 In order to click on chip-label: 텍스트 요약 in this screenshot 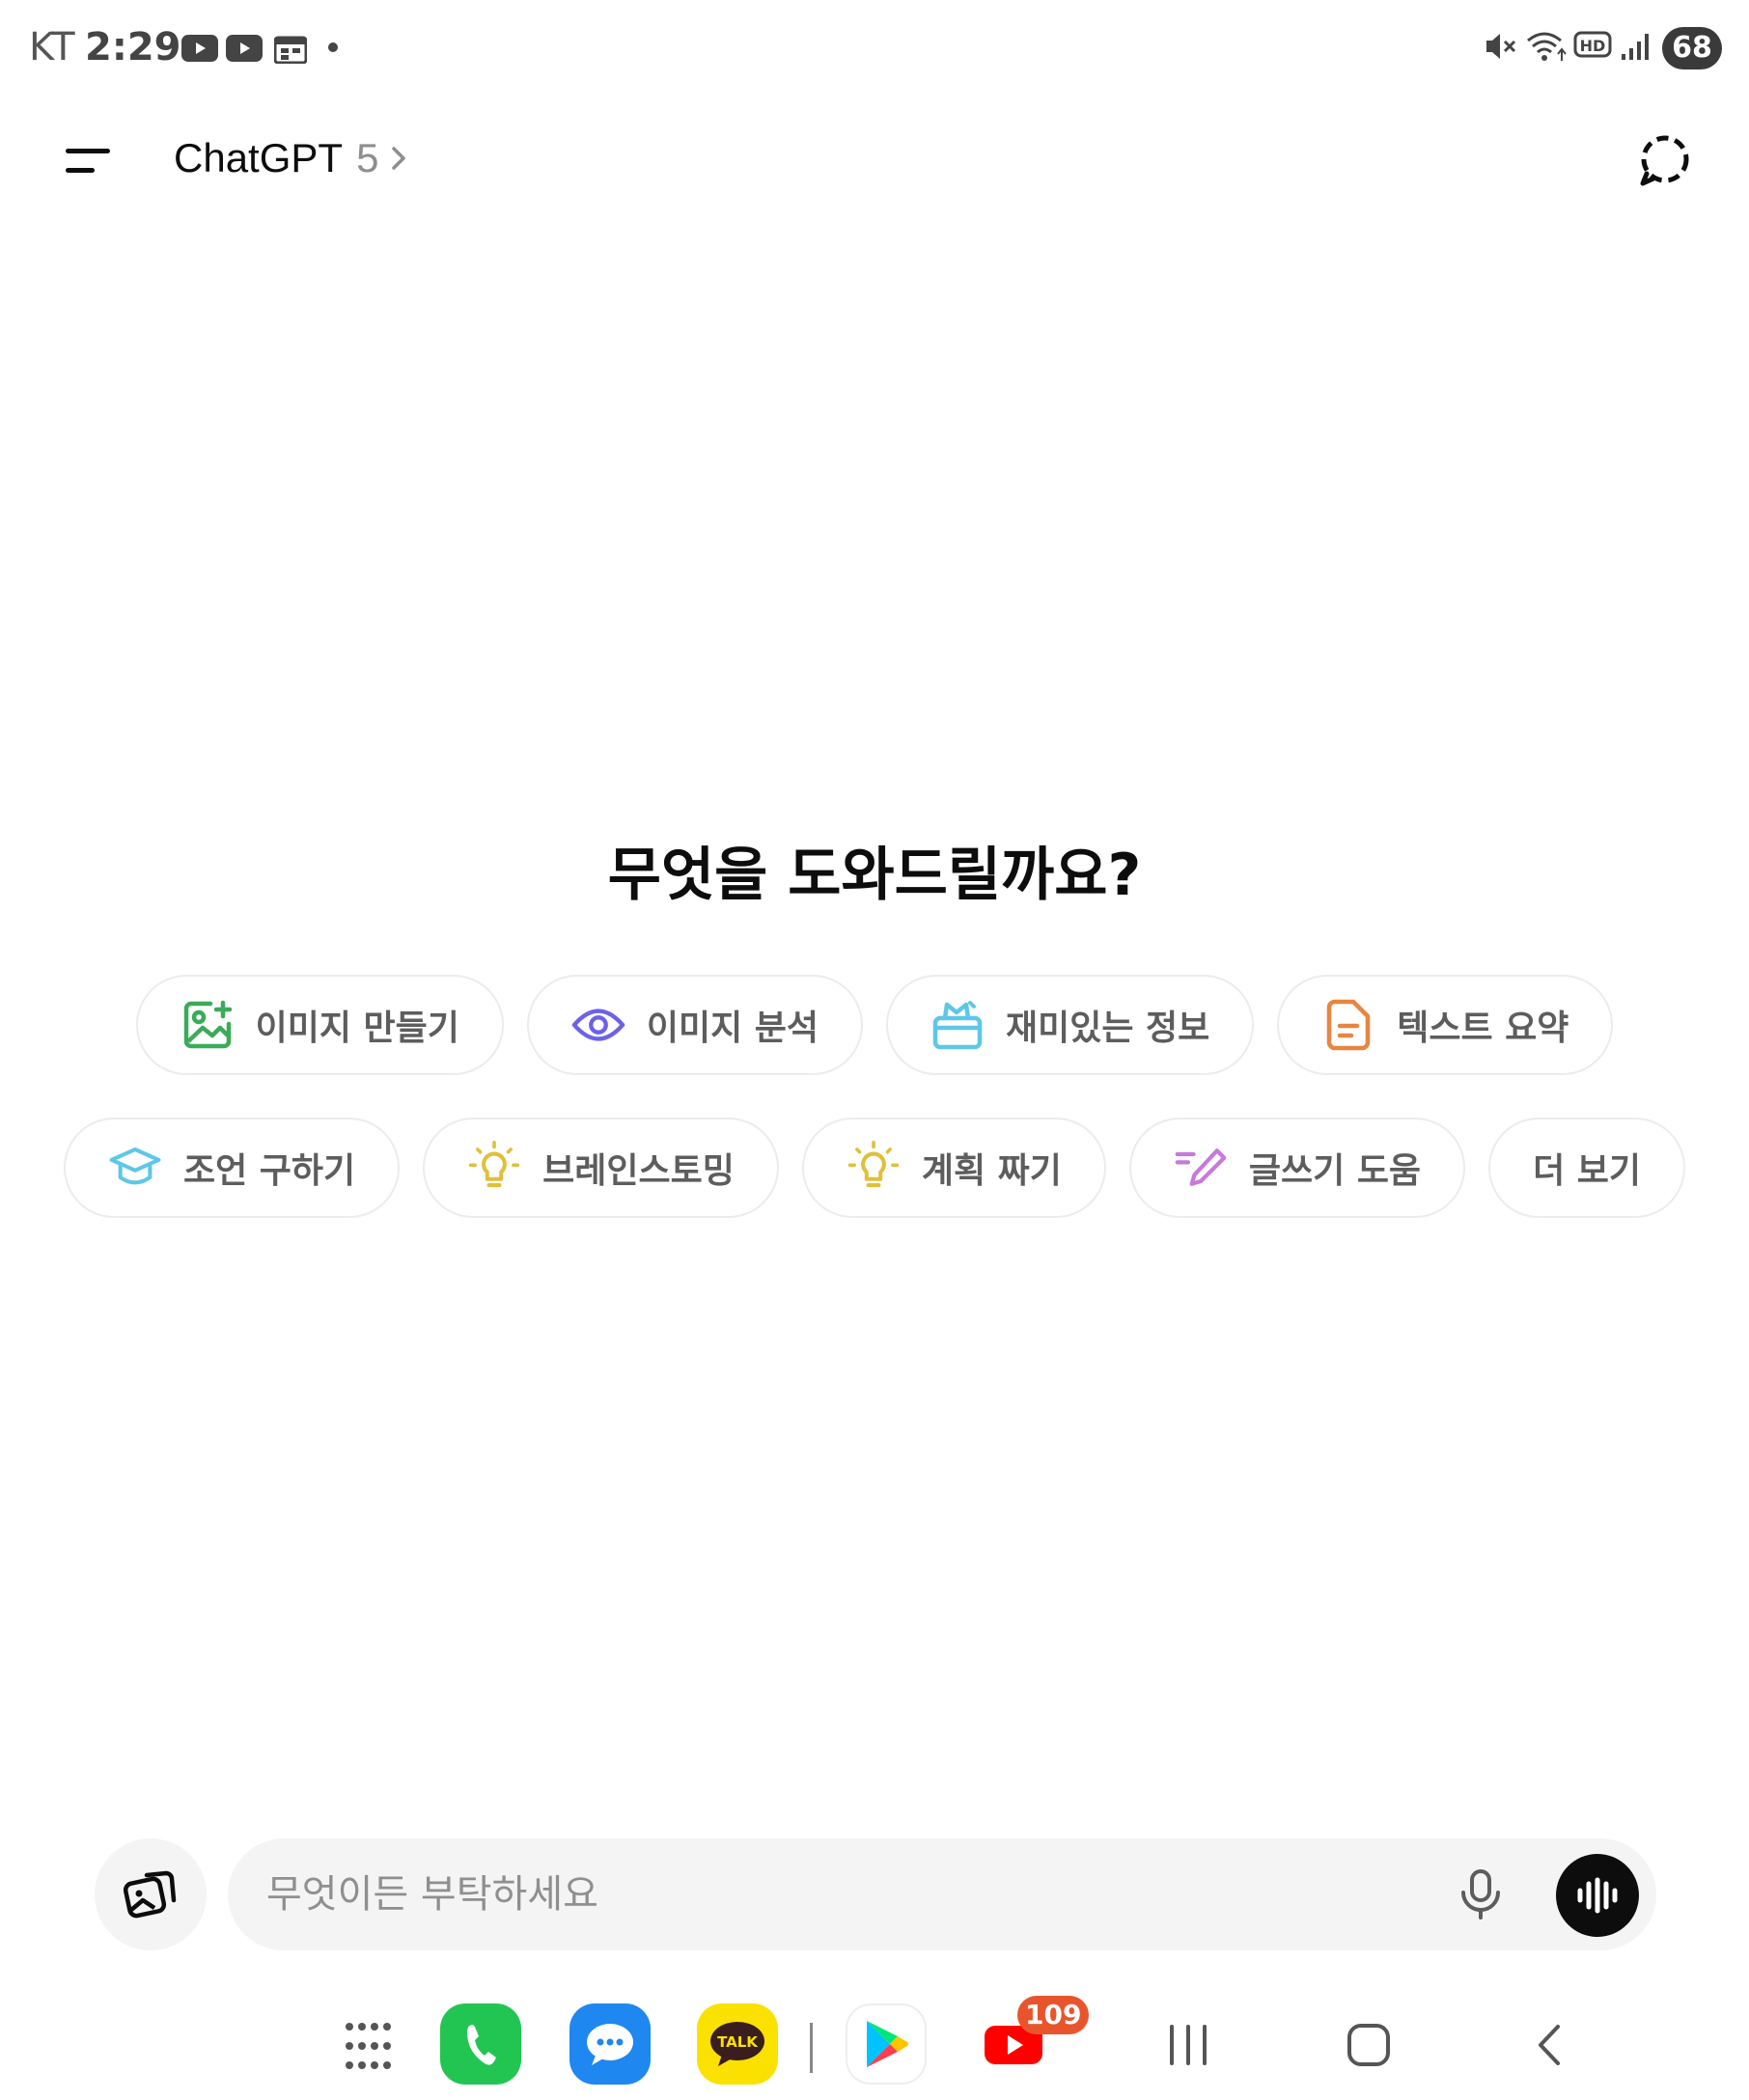, I will do `click(1483, 1028)`.